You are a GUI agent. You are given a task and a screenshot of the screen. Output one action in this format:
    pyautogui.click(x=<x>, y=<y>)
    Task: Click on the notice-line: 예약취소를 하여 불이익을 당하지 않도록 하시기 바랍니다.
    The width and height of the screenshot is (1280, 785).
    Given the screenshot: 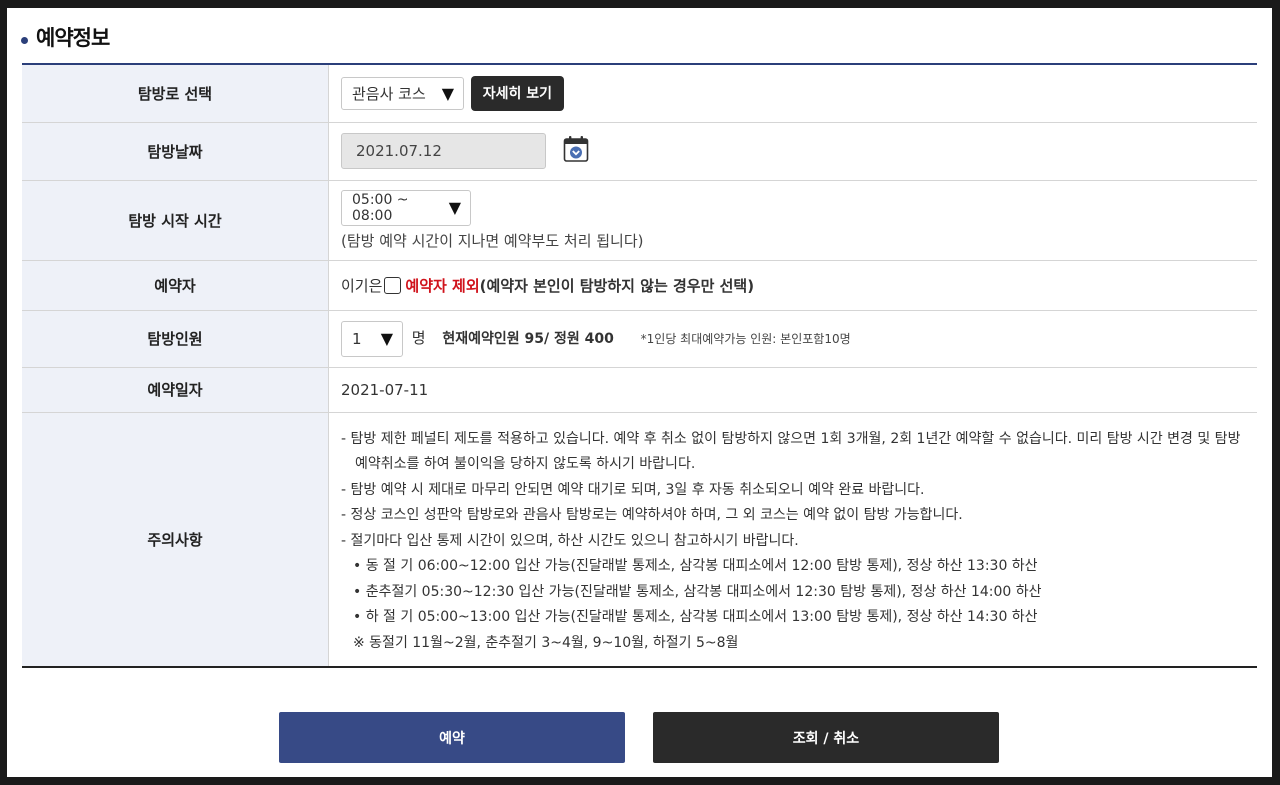 What is the action you would take?
    pyautogui.click(x=525, y=464)
    